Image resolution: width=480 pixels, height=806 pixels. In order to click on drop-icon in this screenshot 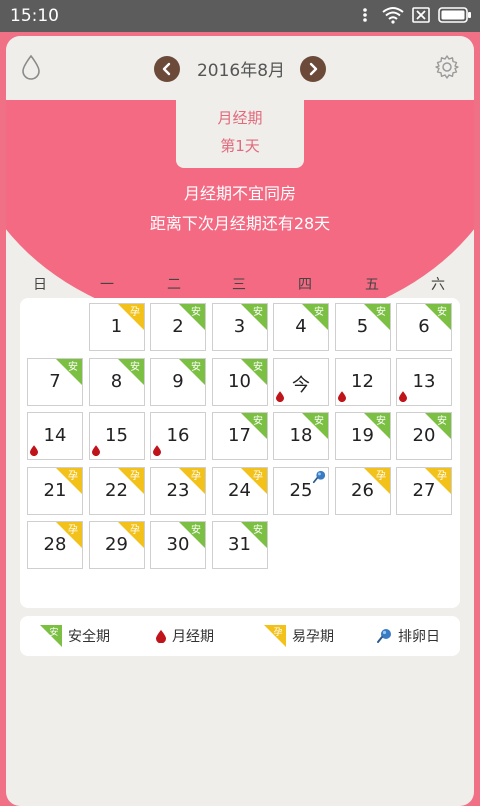, I will do `click(31, 67)`.